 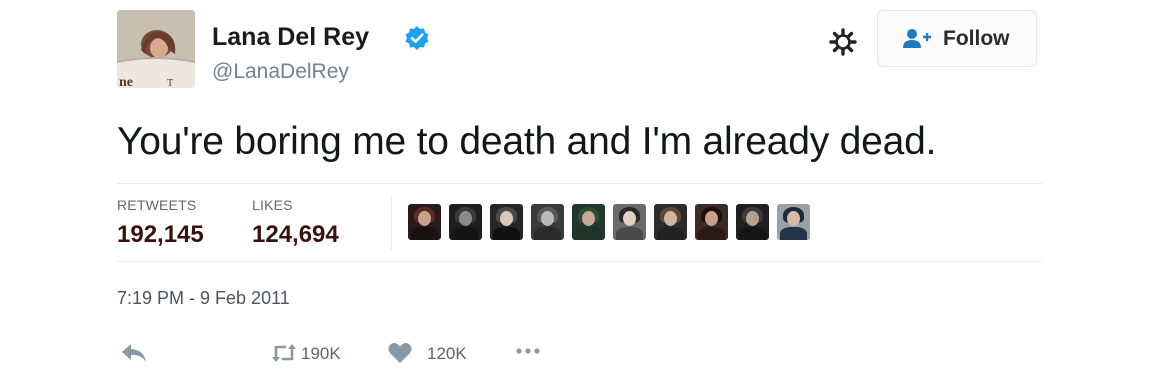 I want to click on verified-badge-icon, so click(x=417, y=38).